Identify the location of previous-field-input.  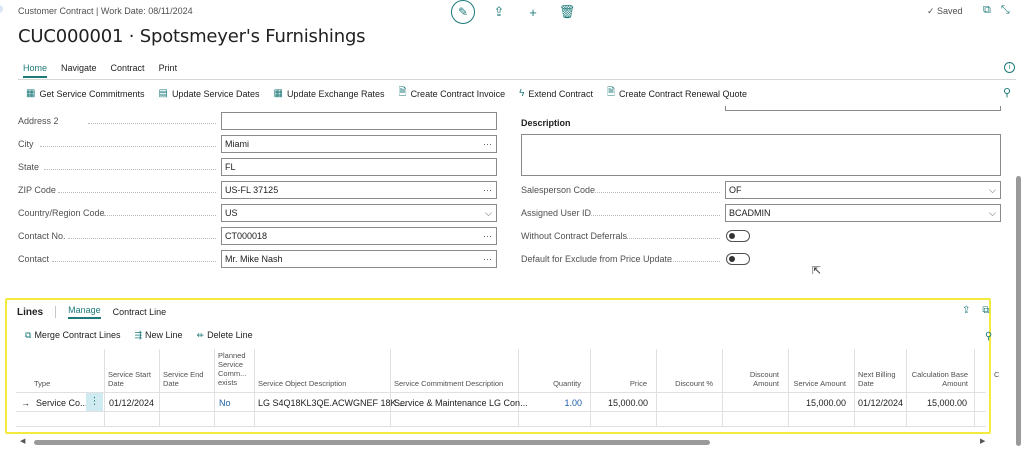
(863, 108).